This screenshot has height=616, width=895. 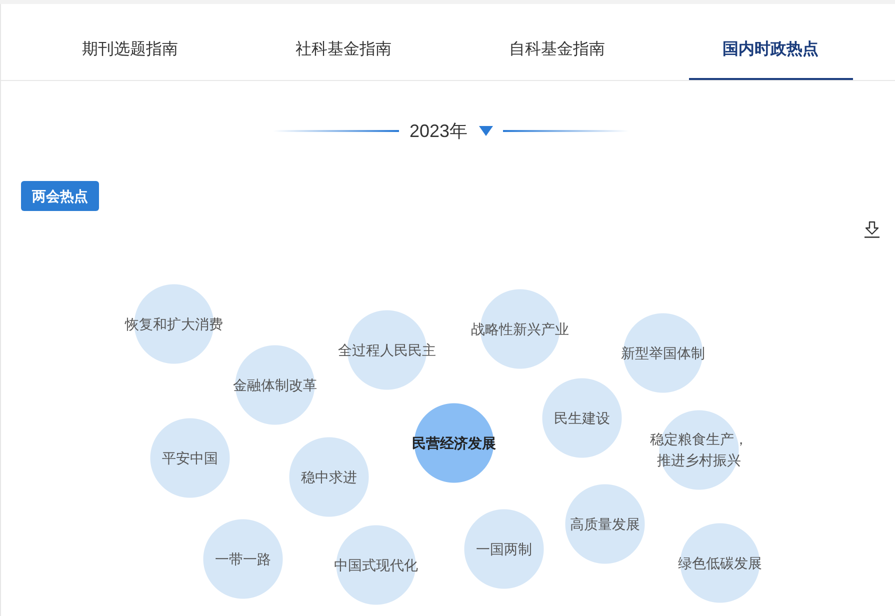 I want to click on tab: 国内时政热点, so click(x=770, y=42).